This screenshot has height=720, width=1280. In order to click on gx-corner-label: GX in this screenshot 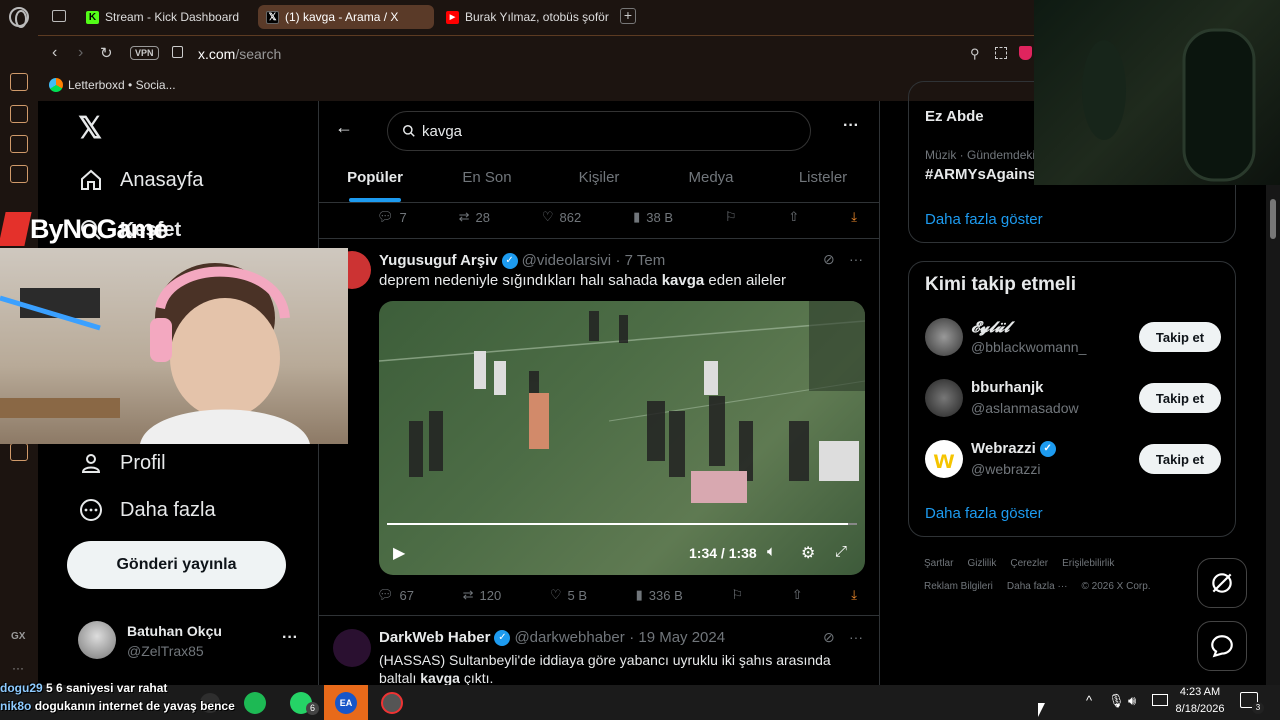, I will do `click(18, 636)`.